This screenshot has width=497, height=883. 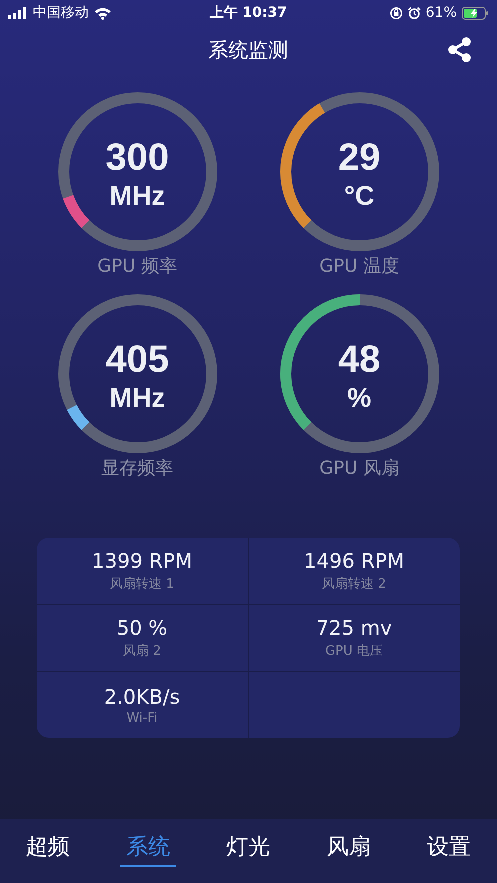 What do you see at coordinates (359, 360) in the screenshot?
I see `gauge-value: 48` at bounding box center [359, 360].